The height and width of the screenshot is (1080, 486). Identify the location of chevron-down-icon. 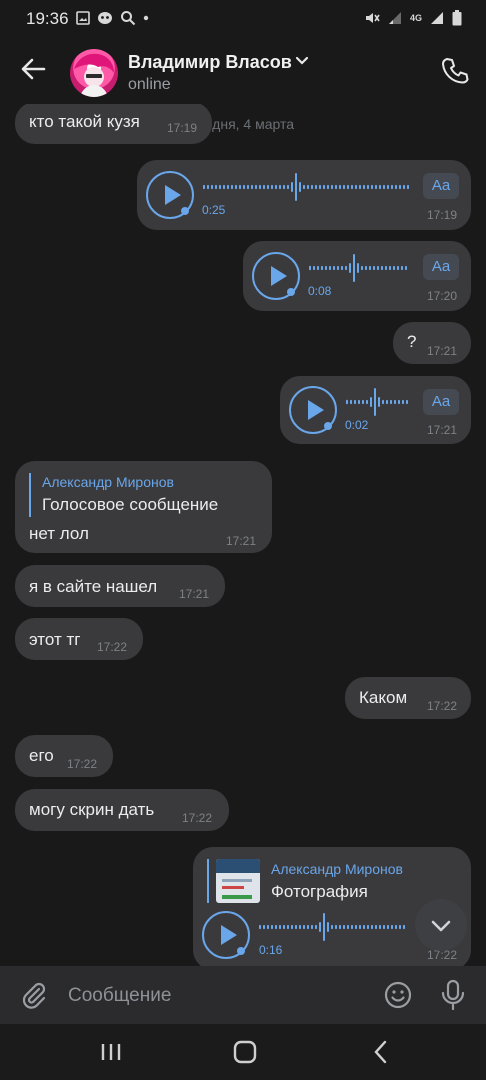
(302, 61).